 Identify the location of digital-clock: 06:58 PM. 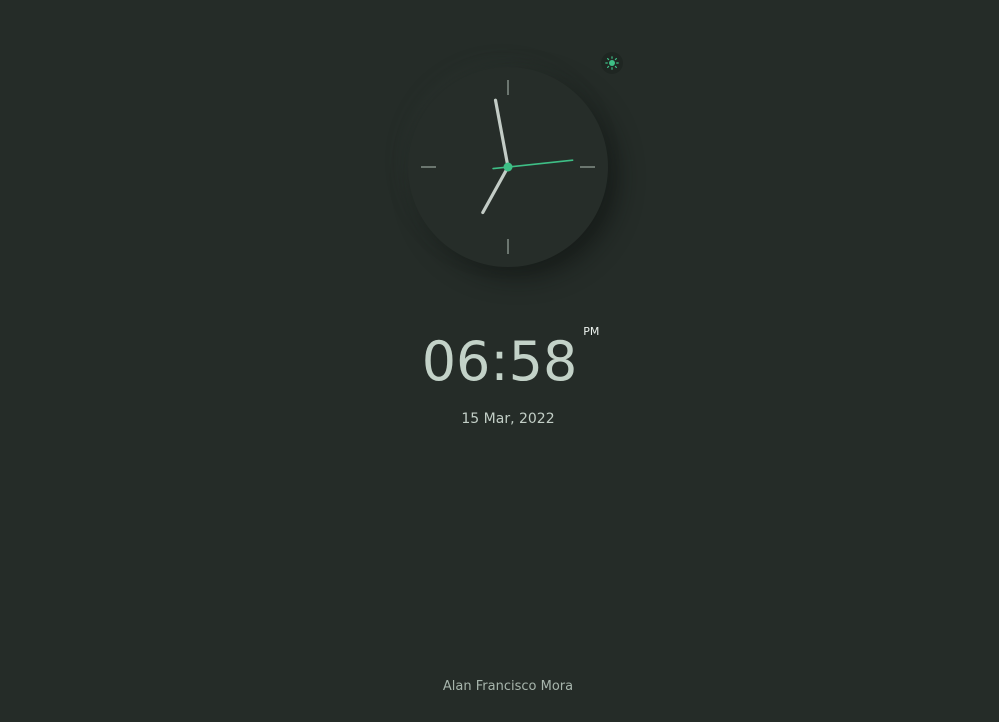
(499, 361).